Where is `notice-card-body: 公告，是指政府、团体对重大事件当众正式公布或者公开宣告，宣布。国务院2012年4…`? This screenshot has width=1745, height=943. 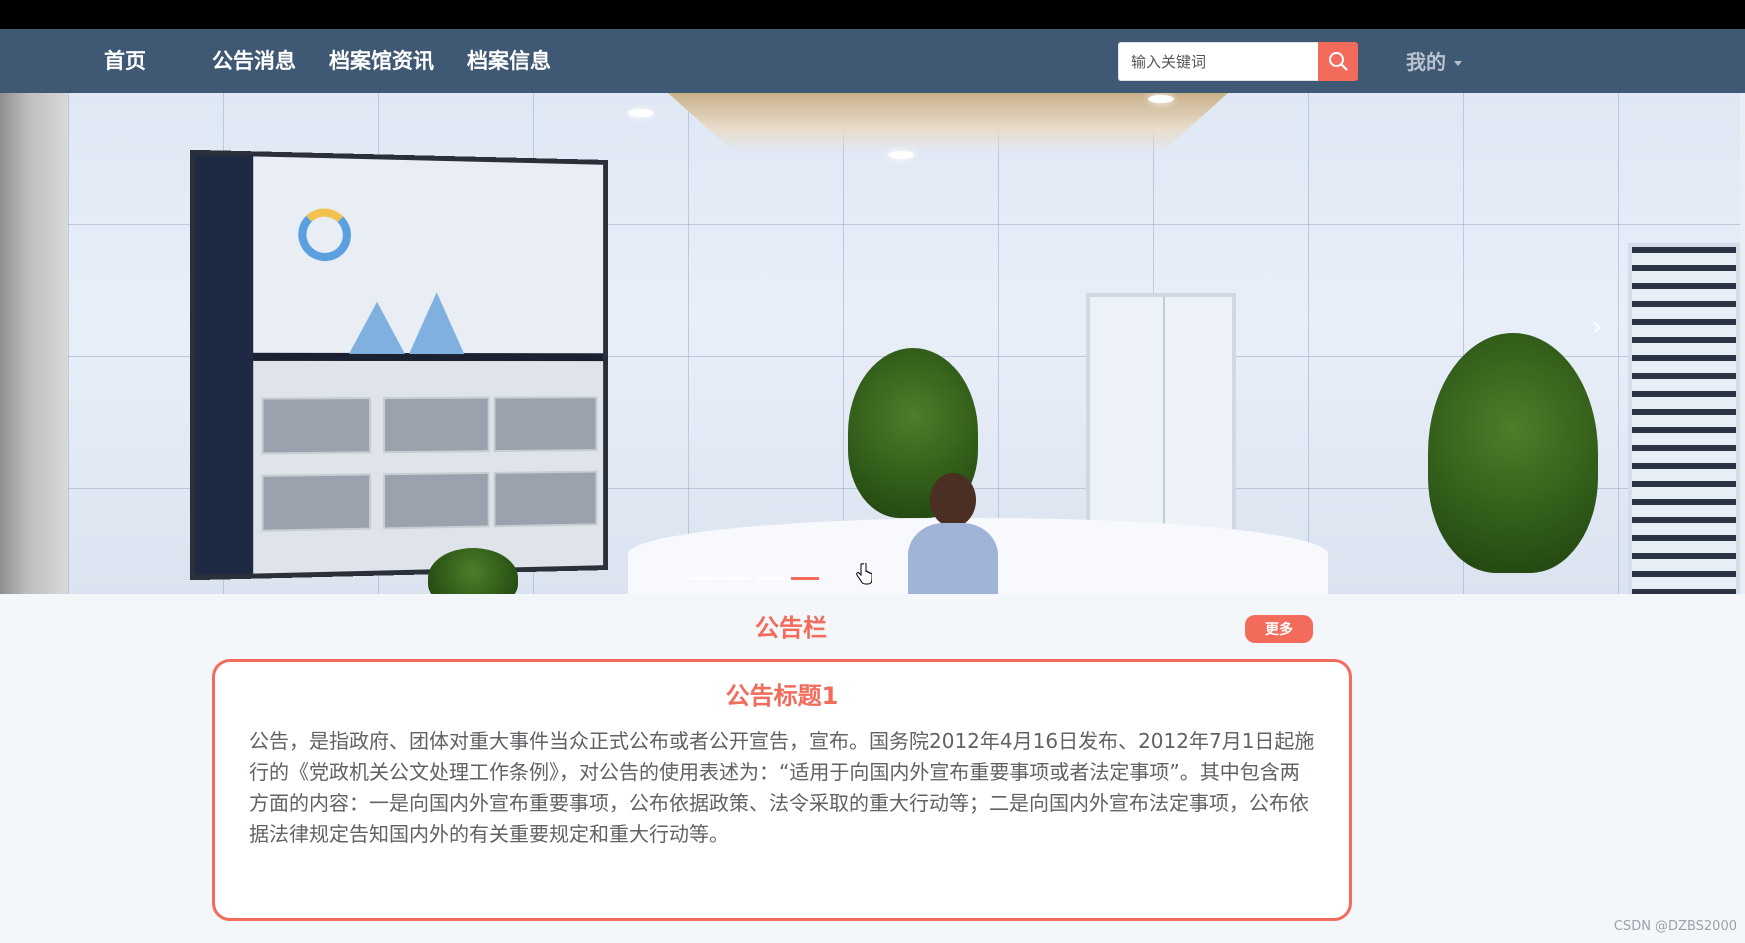 notice-card-body: 公告，是指政府、团体对重大事件当众正式公布或者公开宣告，宣布。国务院2012年4… is located at coordinates (782, 787).